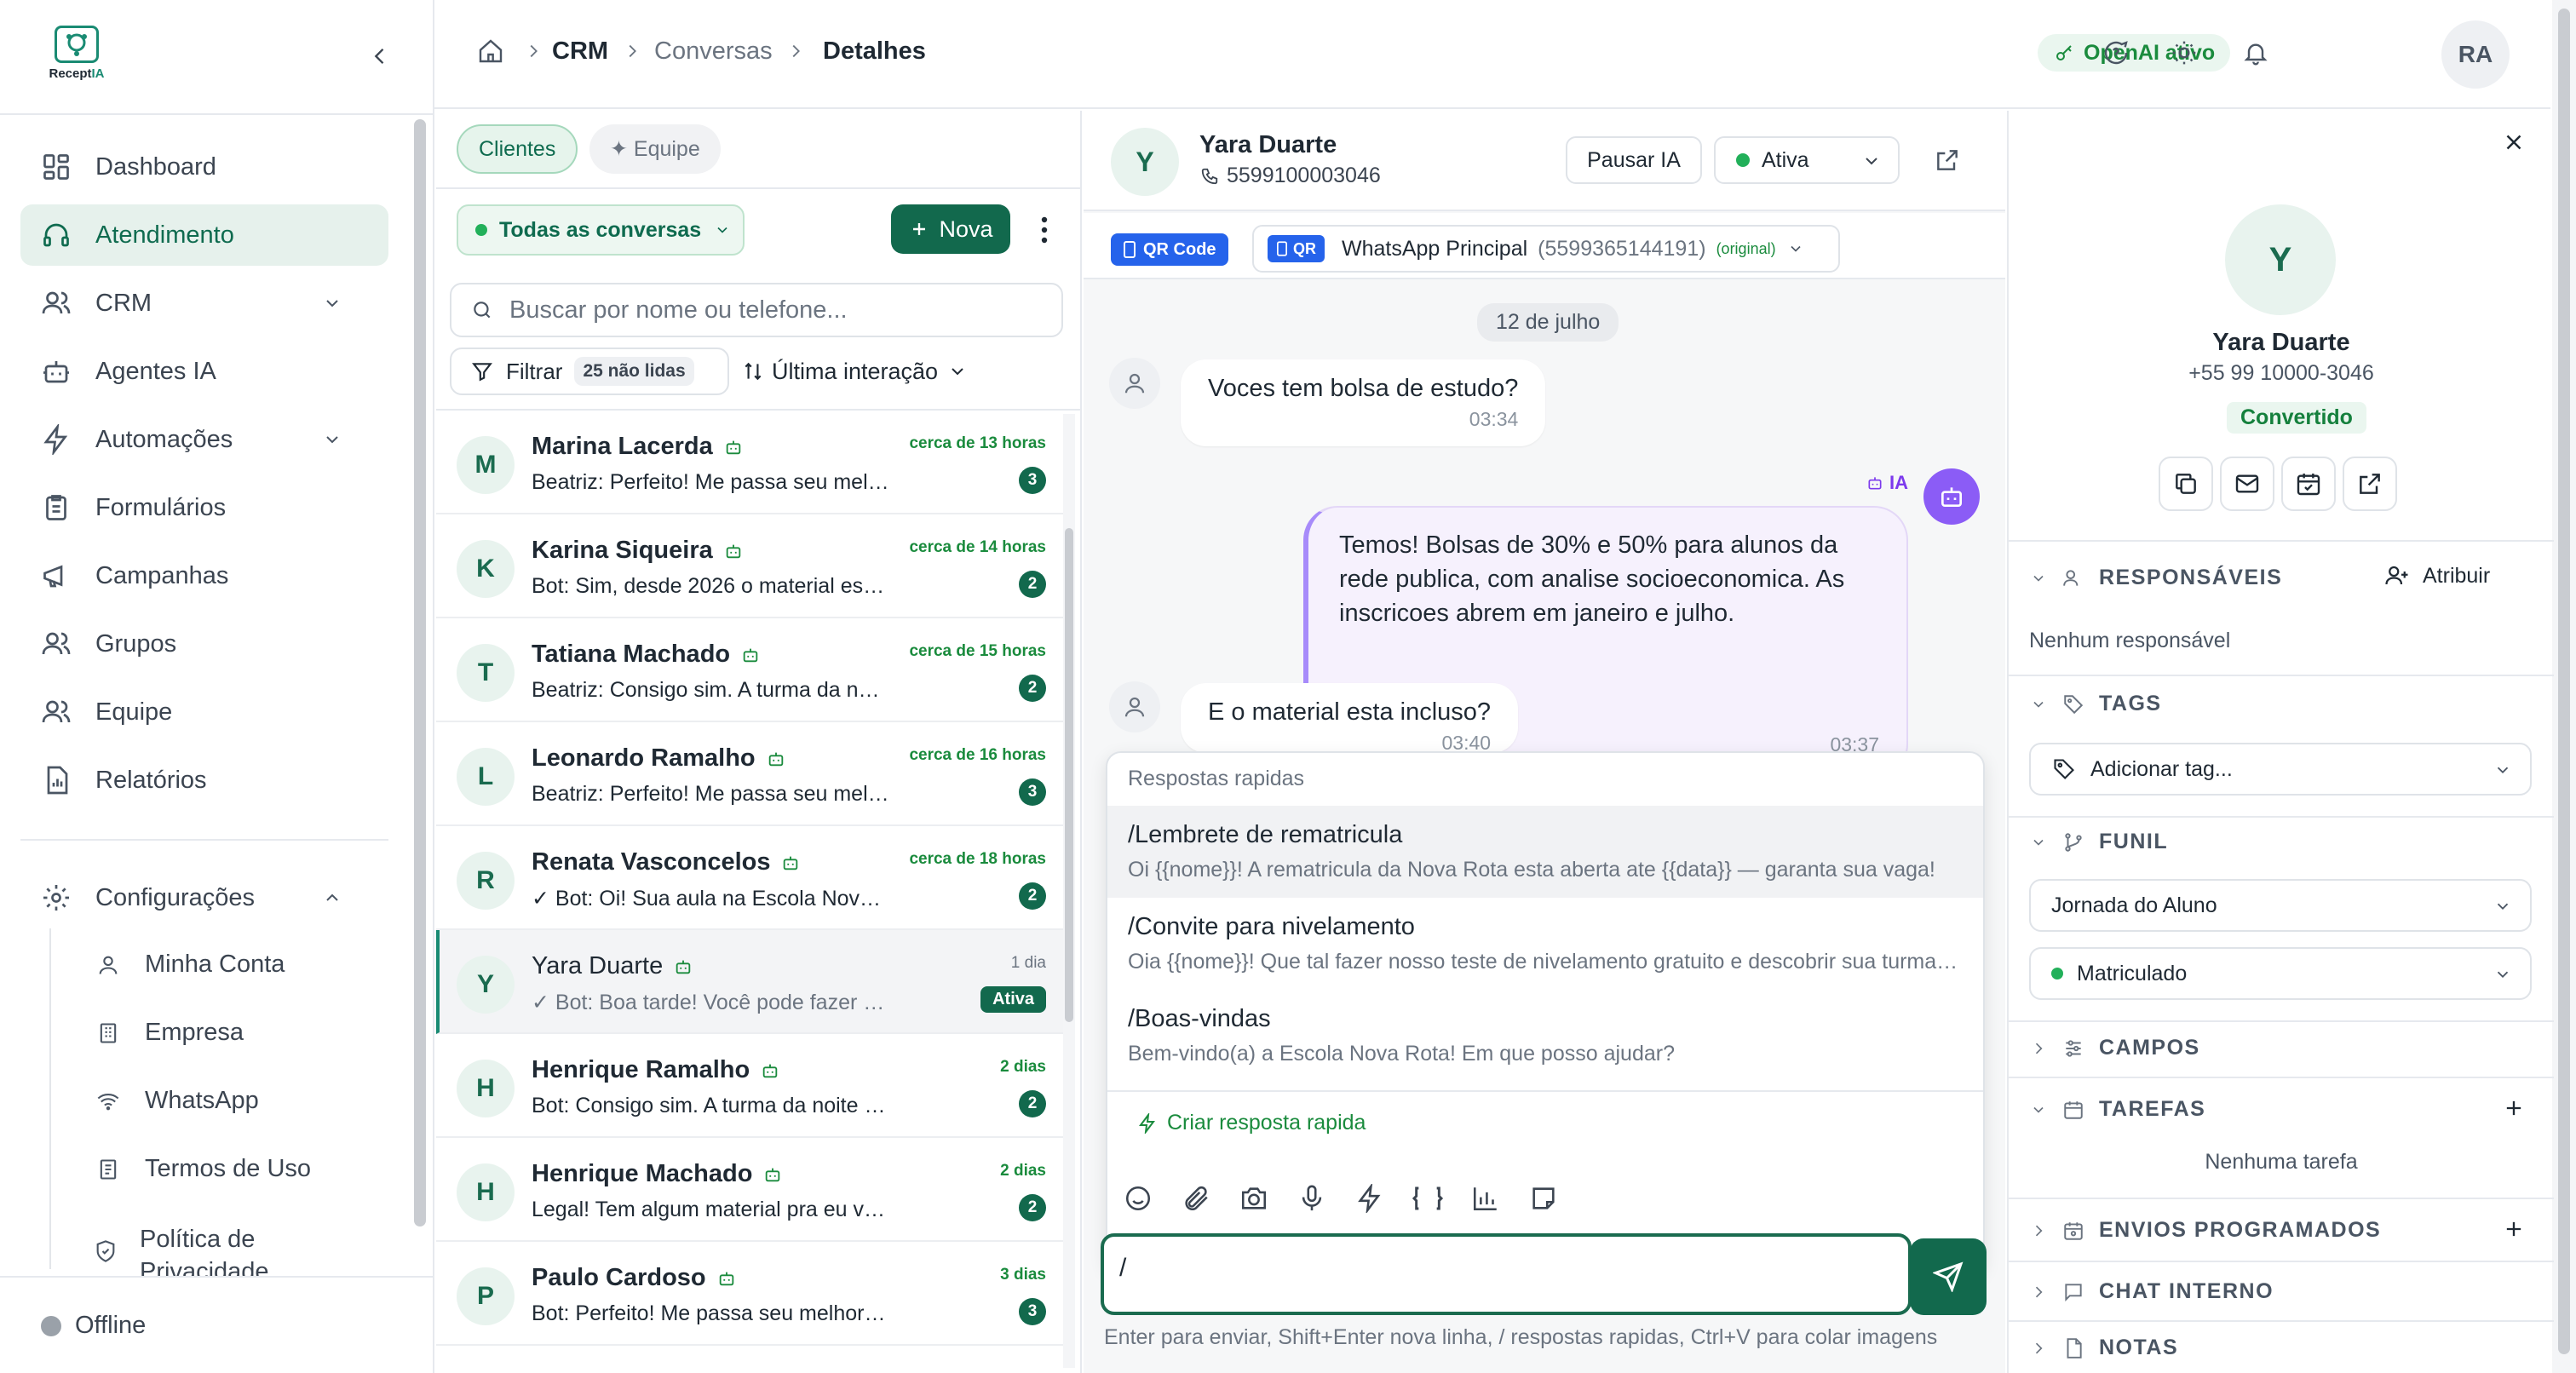 This screenshot has height=1373, width=2576. What do you see at coordinates (2103, 1348) in the screenshot?
I see `section-notas: NOTAS` at bounding box center [2103, 1348].